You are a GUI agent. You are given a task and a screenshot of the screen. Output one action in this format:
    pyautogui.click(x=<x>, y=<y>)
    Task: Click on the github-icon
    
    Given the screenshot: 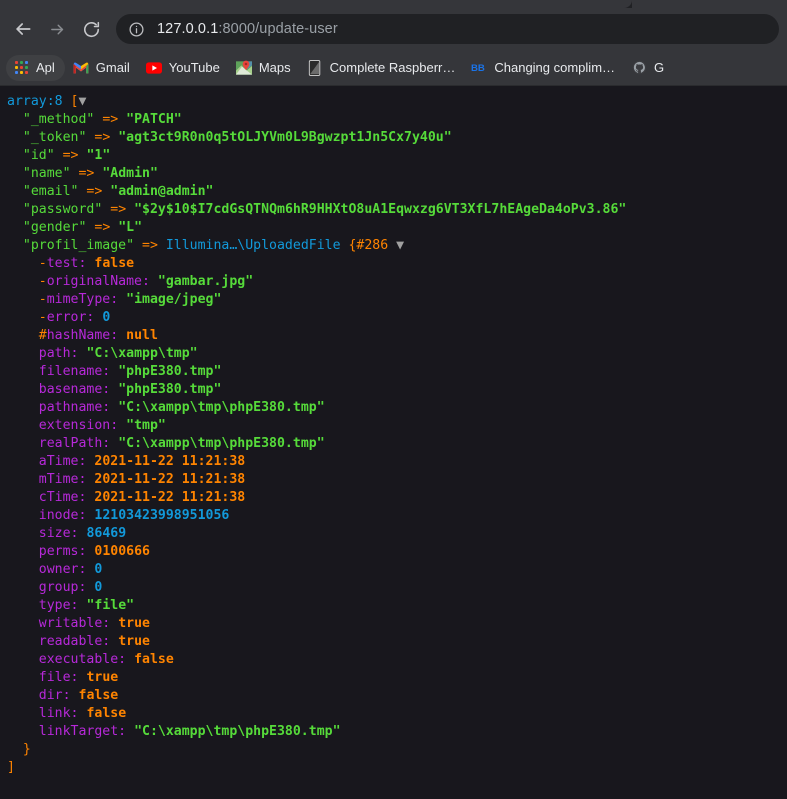 What is the action you would take?
    pyautogui.click(x=639, y=68)
    